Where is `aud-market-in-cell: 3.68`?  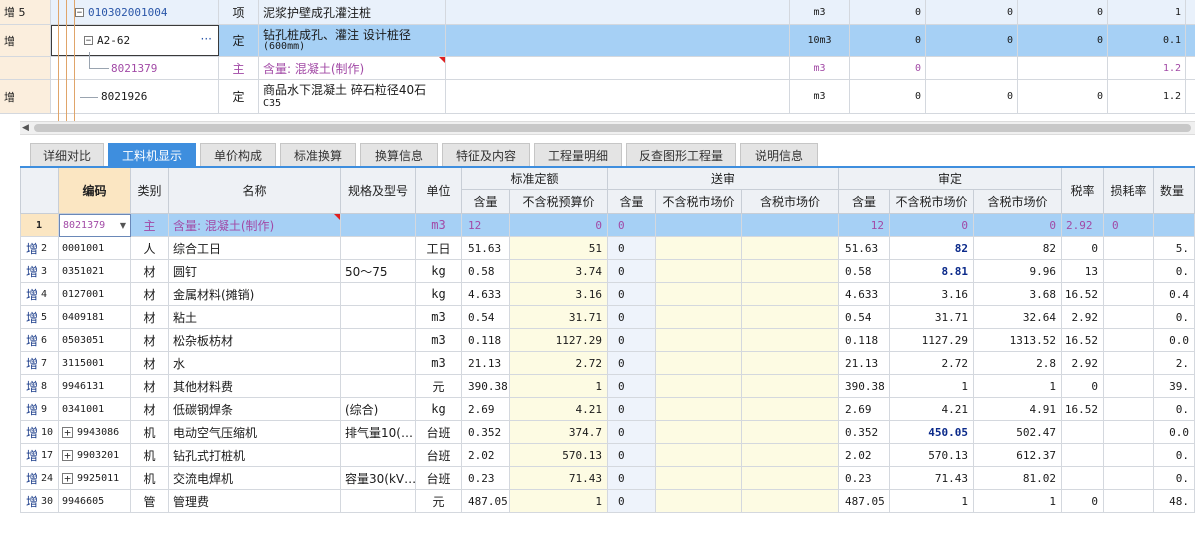
aud-market-in-cell: 3.68 is located at coordinates (1018, 294).